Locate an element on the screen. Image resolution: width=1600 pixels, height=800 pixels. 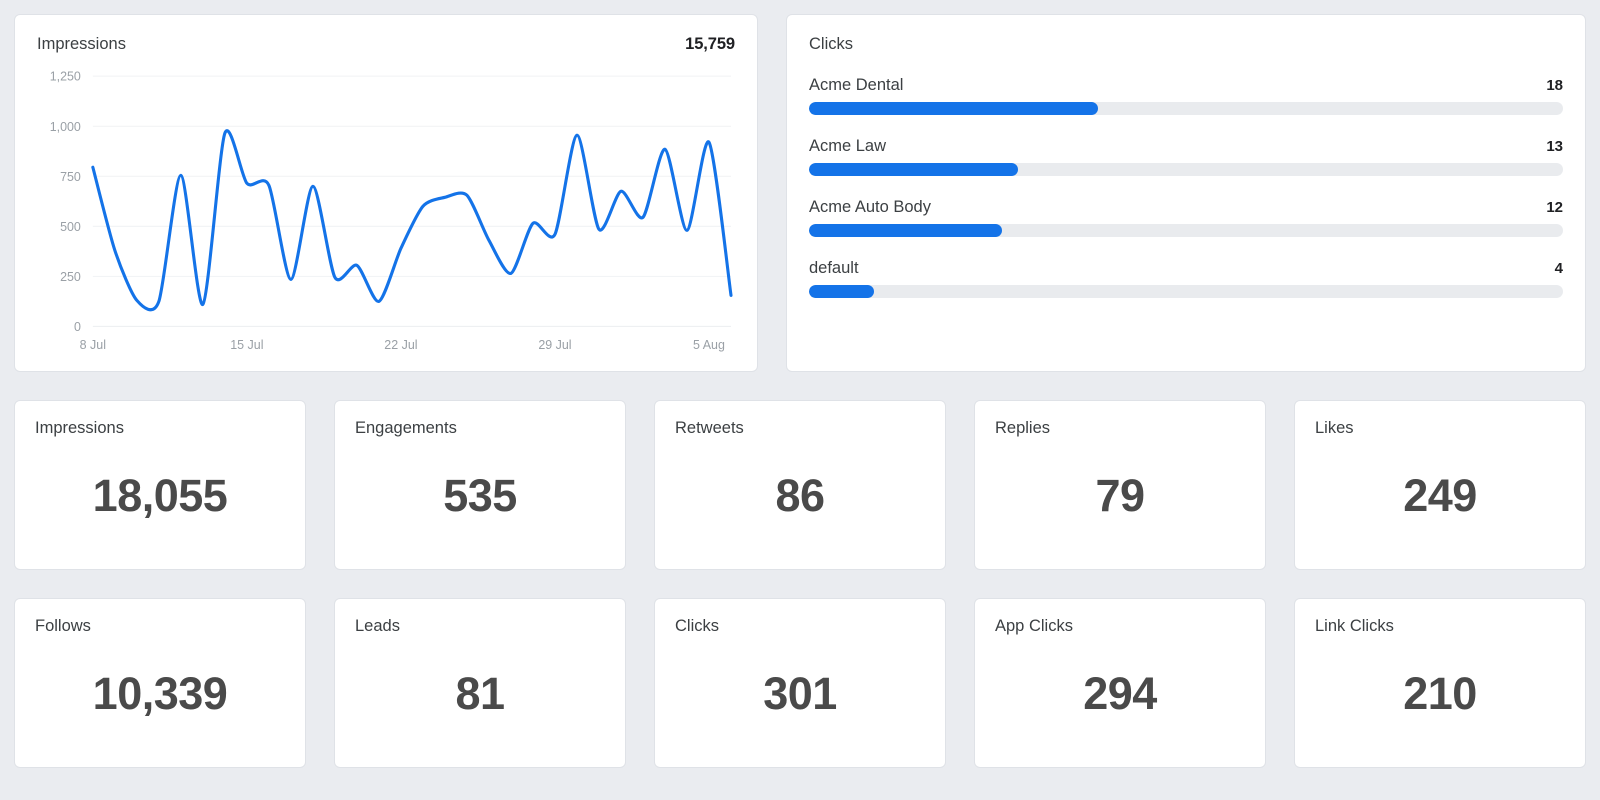
clicks-bar-row: Acme Auto Body 12 is located at coordinates (1186, 217).